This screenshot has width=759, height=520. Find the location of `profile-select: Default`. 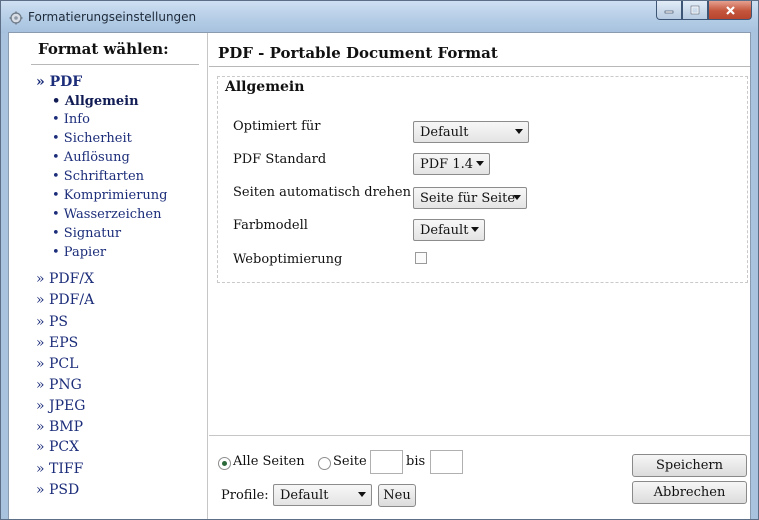

profile-select: Default is located at coordinates (322, 495).